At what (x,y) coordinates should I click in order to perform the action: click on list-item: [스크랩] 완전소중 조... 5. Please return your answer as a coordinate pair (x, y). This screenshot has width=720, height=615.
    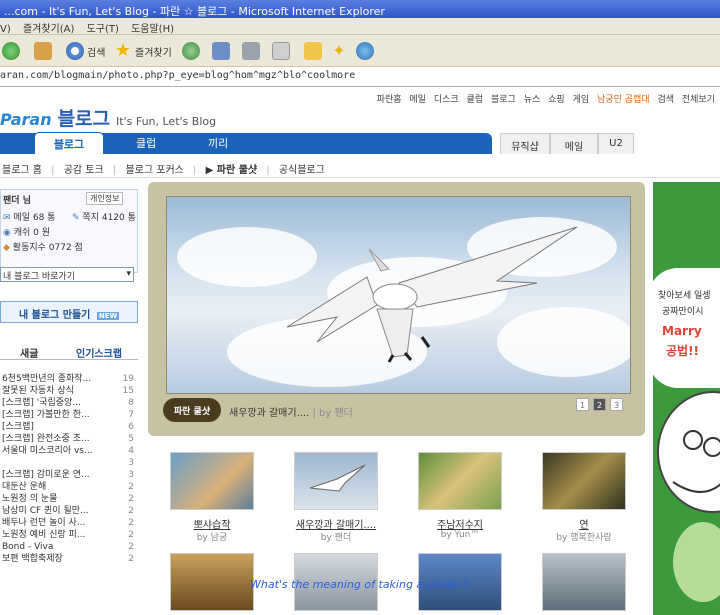
    Looking at the image, I should click on (68, 439).